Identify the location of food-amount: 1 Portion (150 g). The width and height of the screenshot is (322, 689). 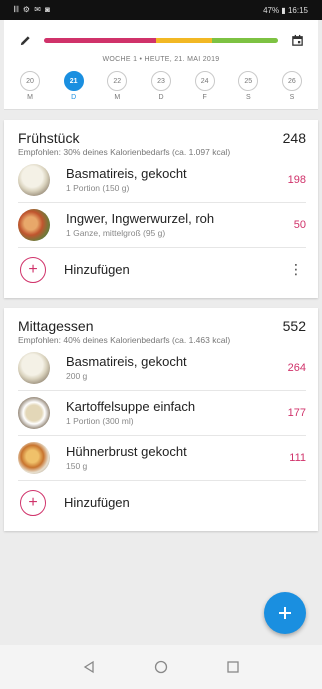
(98, 188).